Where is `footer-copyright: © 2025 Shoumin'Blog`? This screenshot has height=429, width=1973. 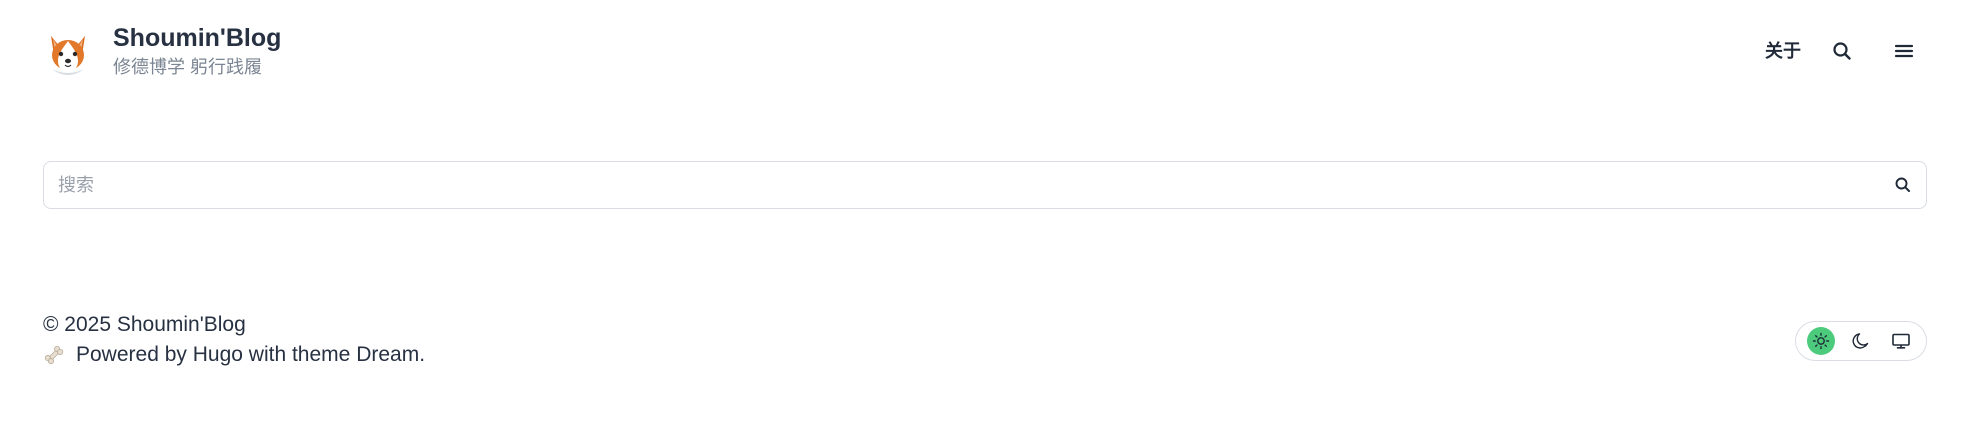
footer-copyright: © 2025 Shoumin'Blog is located at coordinates (144, 324).